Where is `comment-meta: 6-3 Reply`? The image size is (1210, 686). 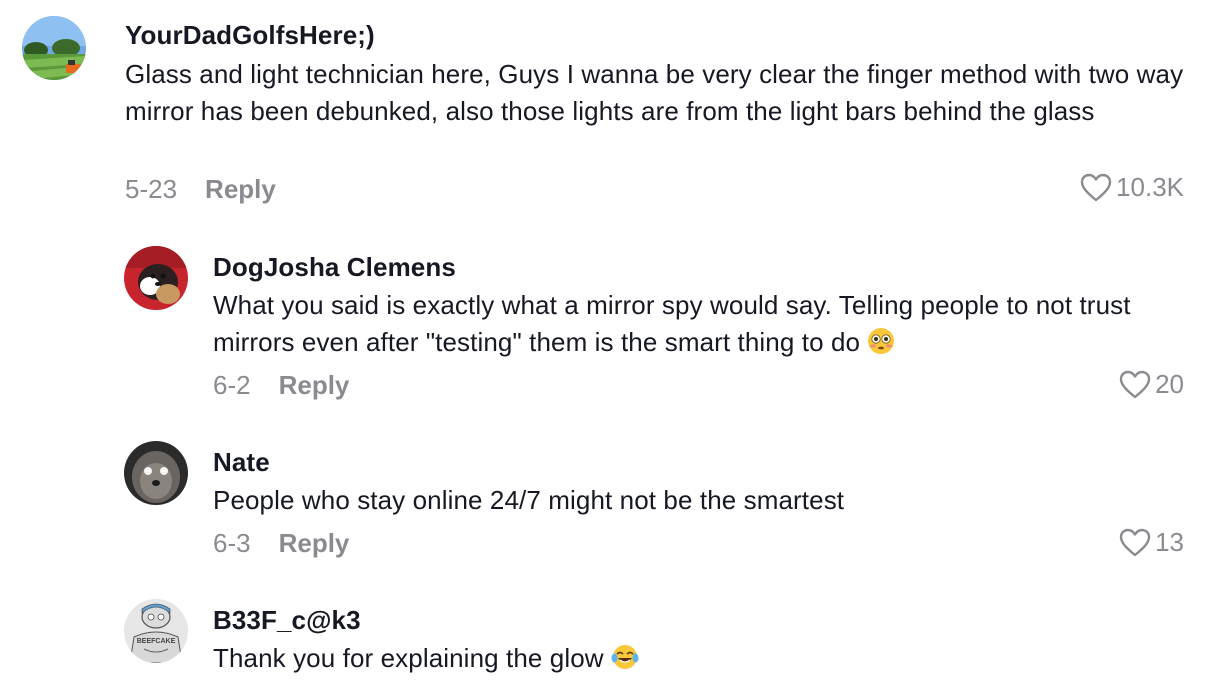
comment-meta: 6-3 Reply is located at coordinates (281, 543).